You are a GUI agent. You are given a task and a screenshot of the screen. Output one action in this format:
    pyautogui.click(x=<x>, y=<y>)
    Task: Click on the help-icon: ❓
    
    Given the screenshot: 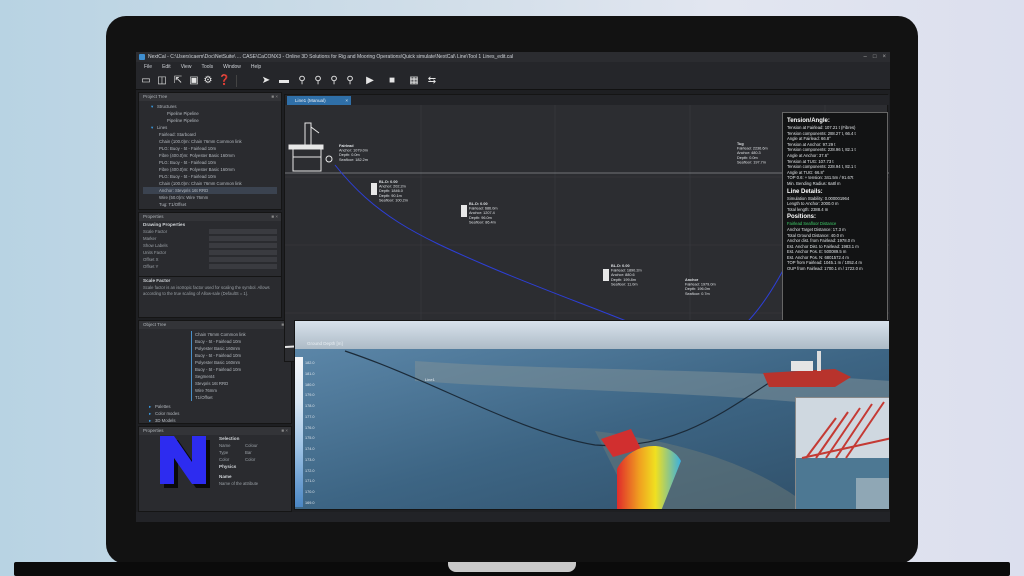 What is the action you would take?
    pyautogui.click(x=224, y=81)
    